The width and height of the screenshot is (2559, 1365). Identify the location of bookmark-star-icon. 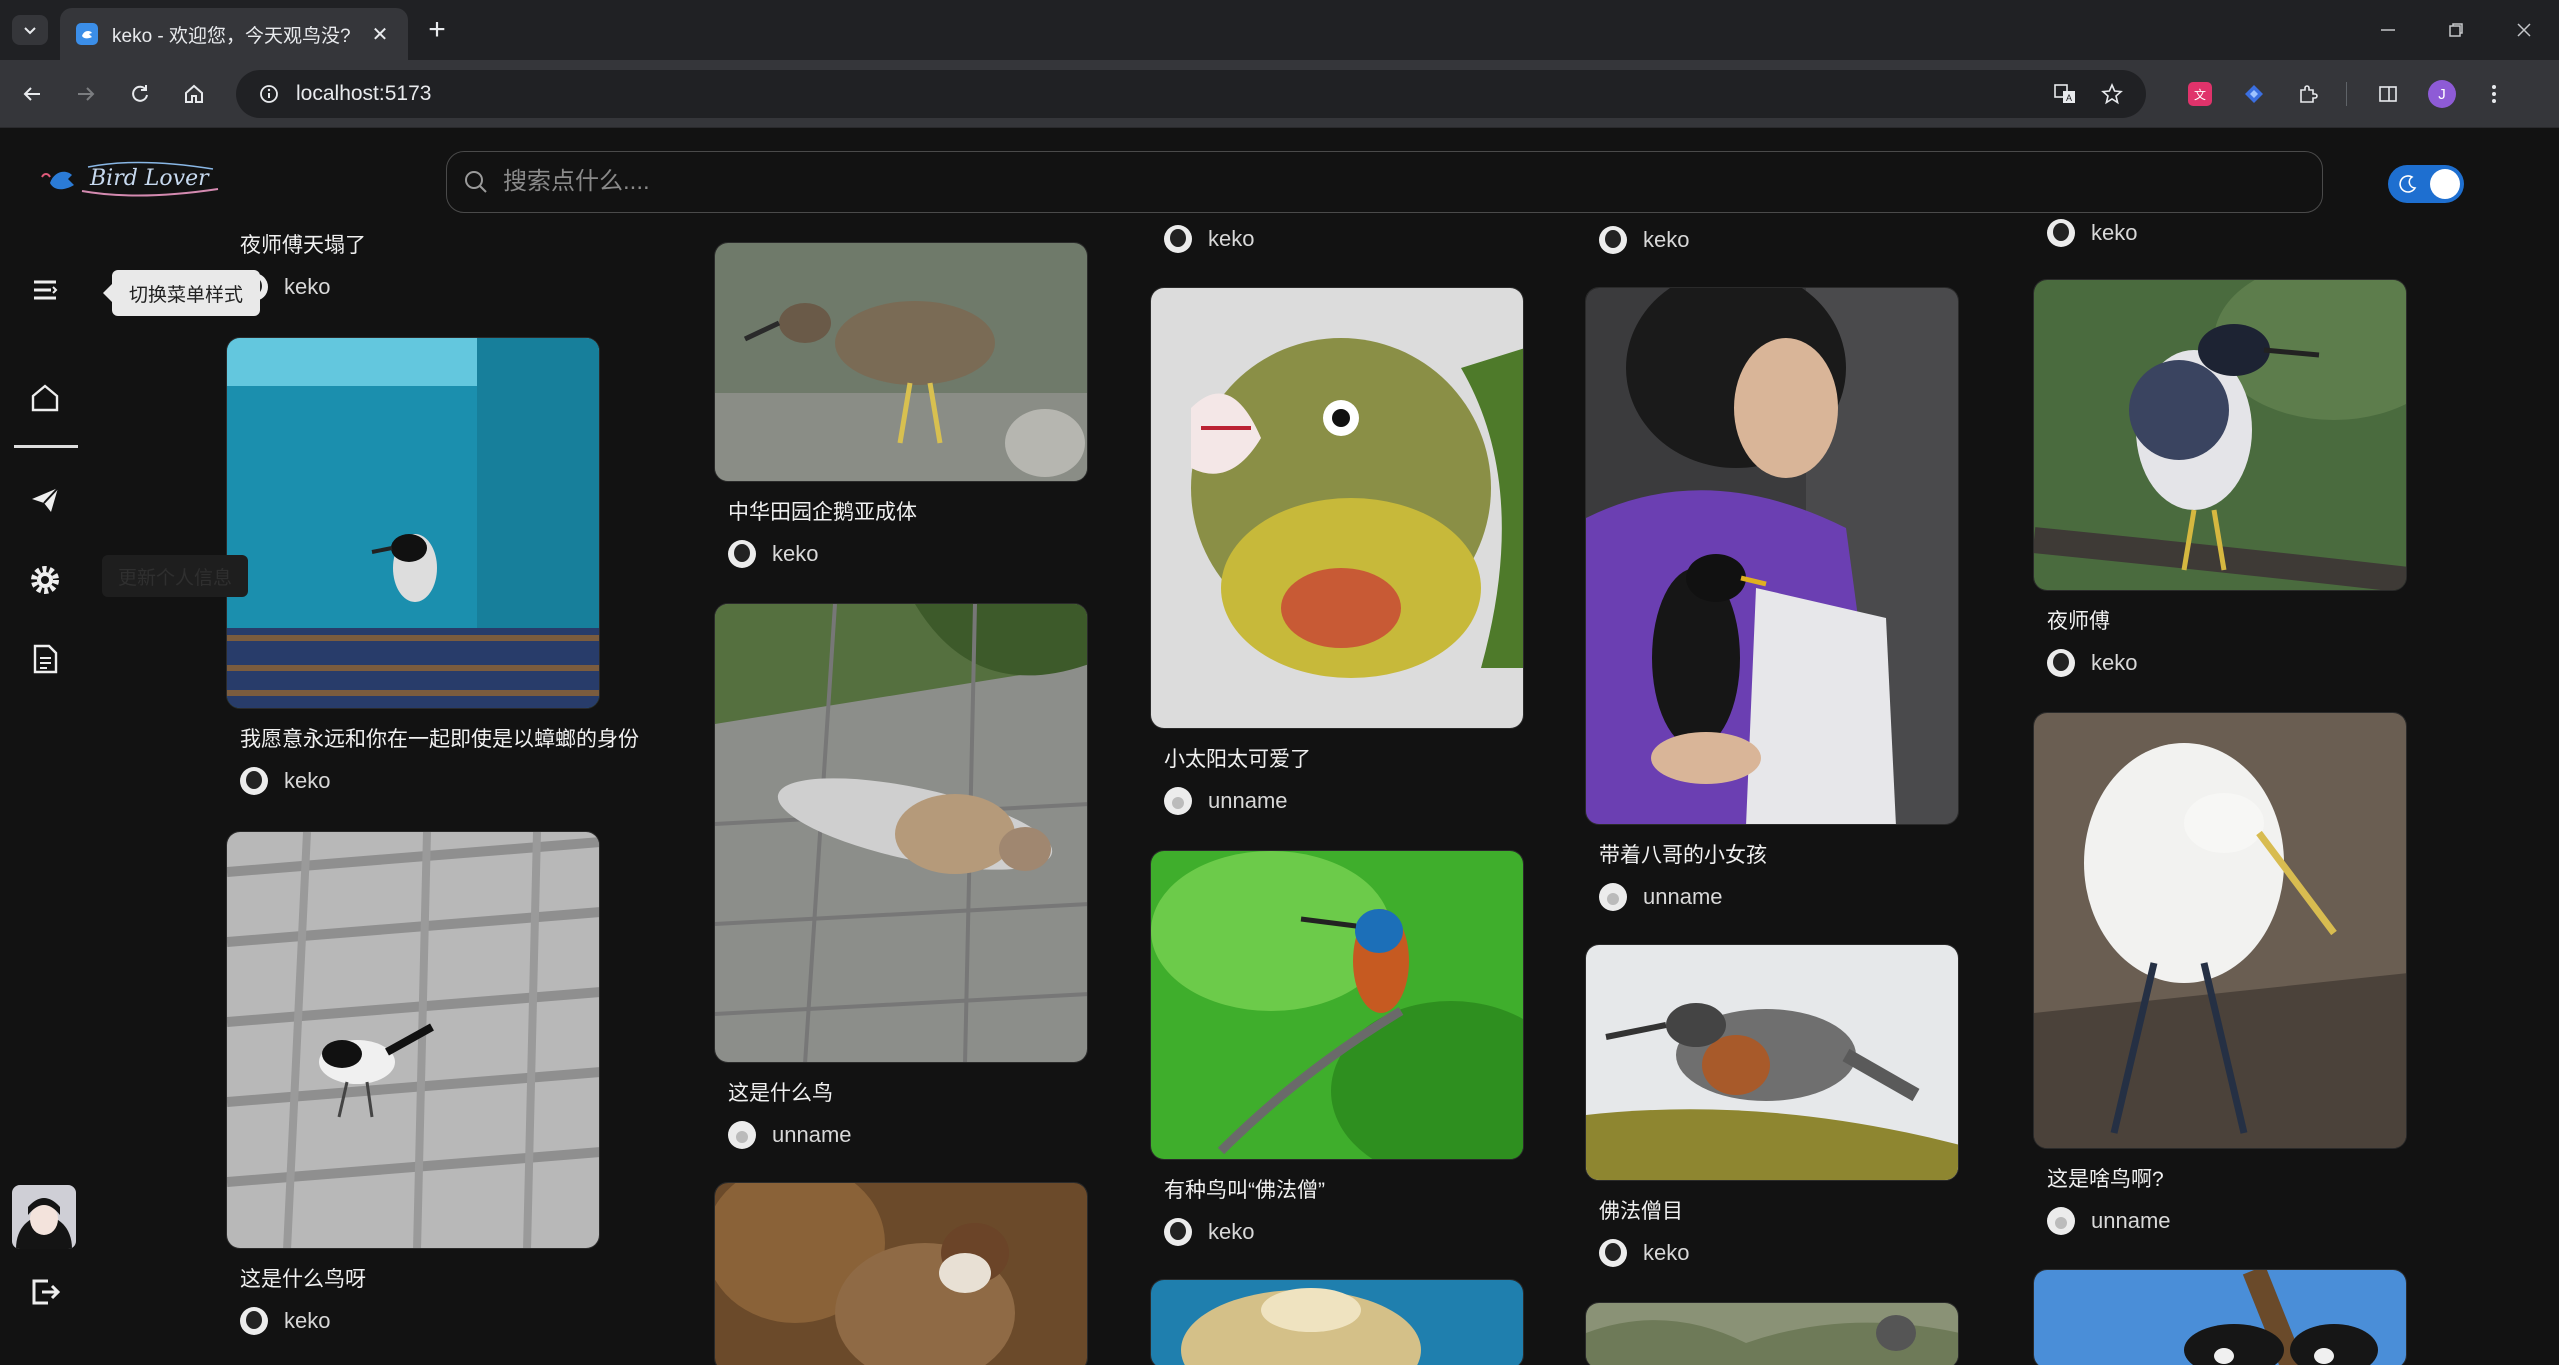
(2112, 94).